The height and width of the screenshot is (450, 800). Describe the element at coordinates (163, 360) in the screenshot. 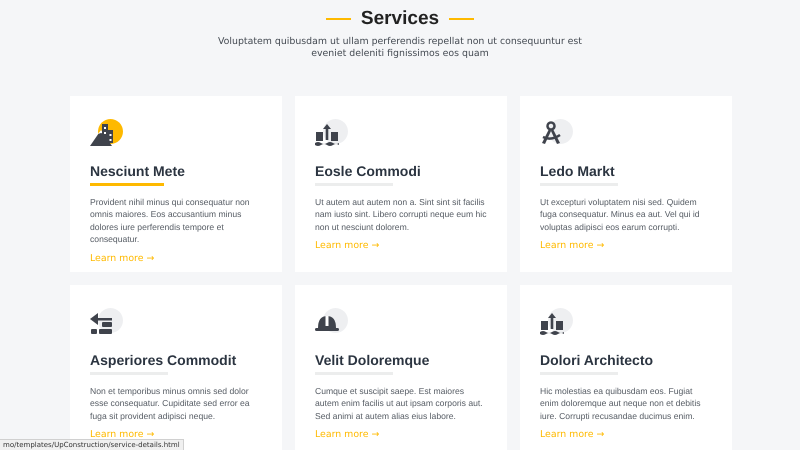

I see `service-title: Asperiores Commodit` at that location.